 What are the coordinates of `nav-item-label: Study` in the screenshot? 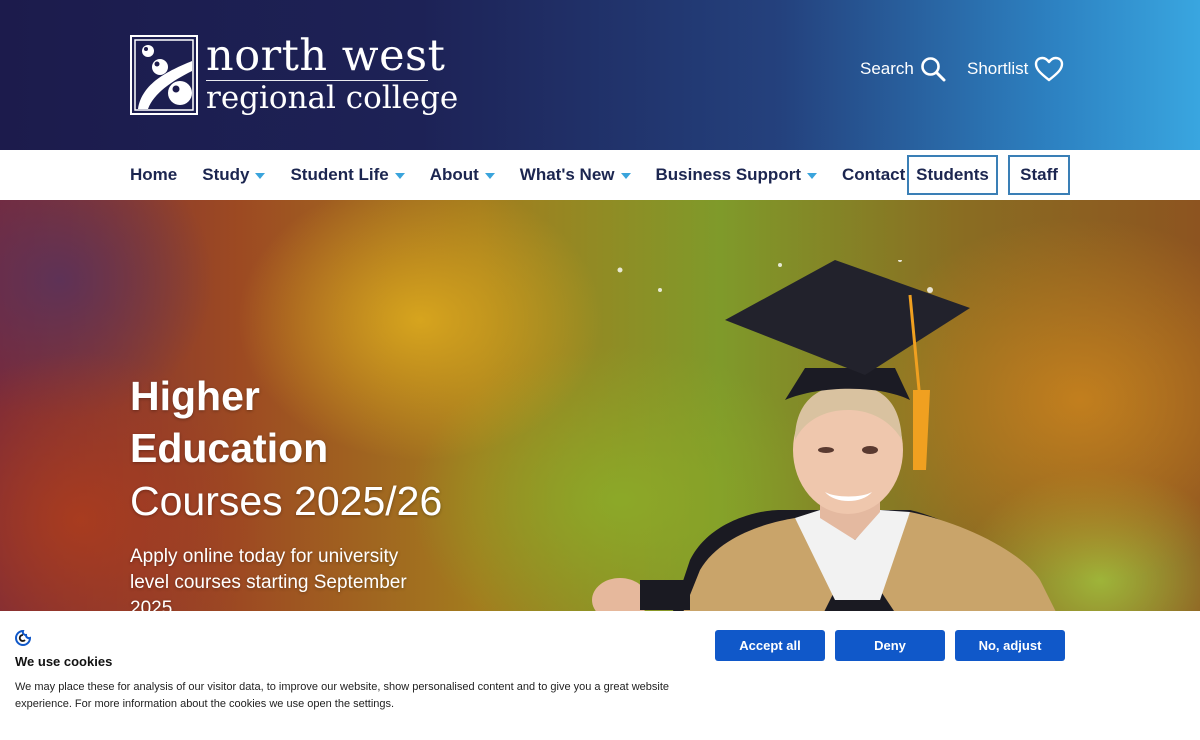 It's located at (226, 174).